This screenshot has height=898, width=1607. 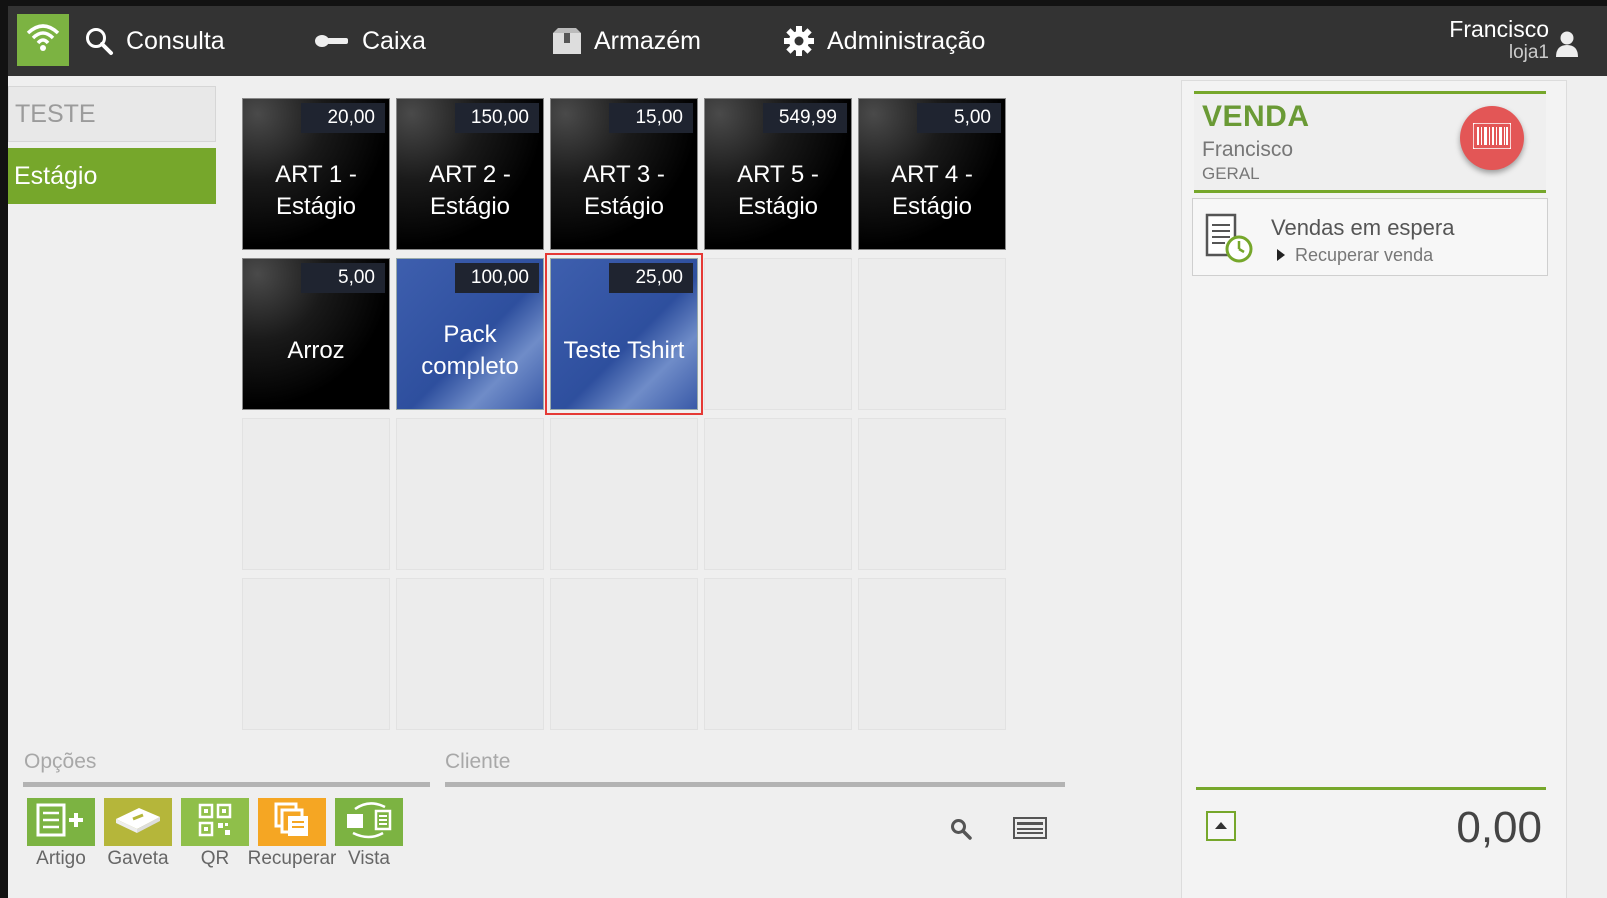 What do you see at coordinates (1281, 255) in the screenshot?
I see `play-arrow-icon` at bounding box center [1281, 255].